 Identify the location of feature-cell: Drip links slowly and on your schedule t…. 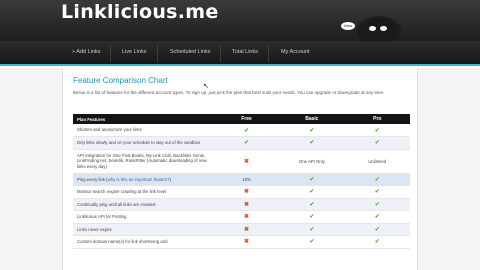
(143, 143).